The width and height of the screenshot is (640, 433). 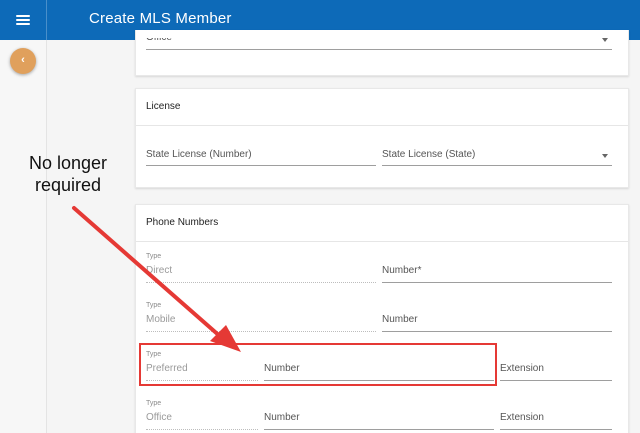 What do you see at coordinates (382, 53) in the screenshot?
I see `office-card: Office` at bounding box center [382, 53].